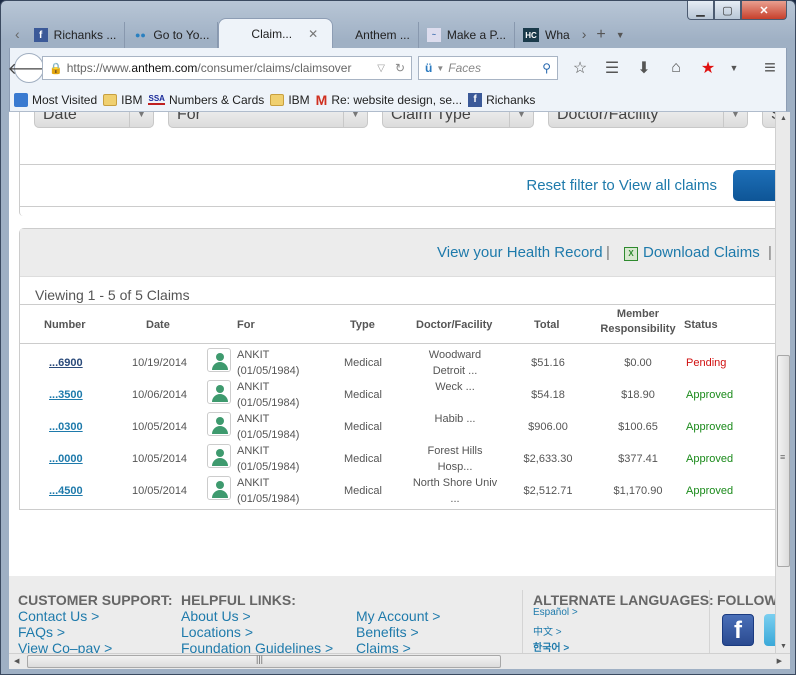  What do you see at coordinates (216, 616) in the screenshot?
I see `about-us-link: About Us >` at bounding box center [216, 616].